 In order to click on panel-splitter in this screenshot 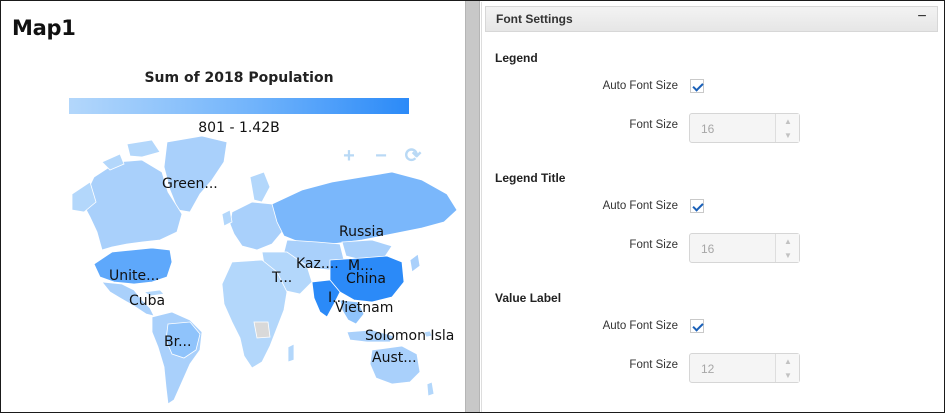, I will do `click(472, 206)`.